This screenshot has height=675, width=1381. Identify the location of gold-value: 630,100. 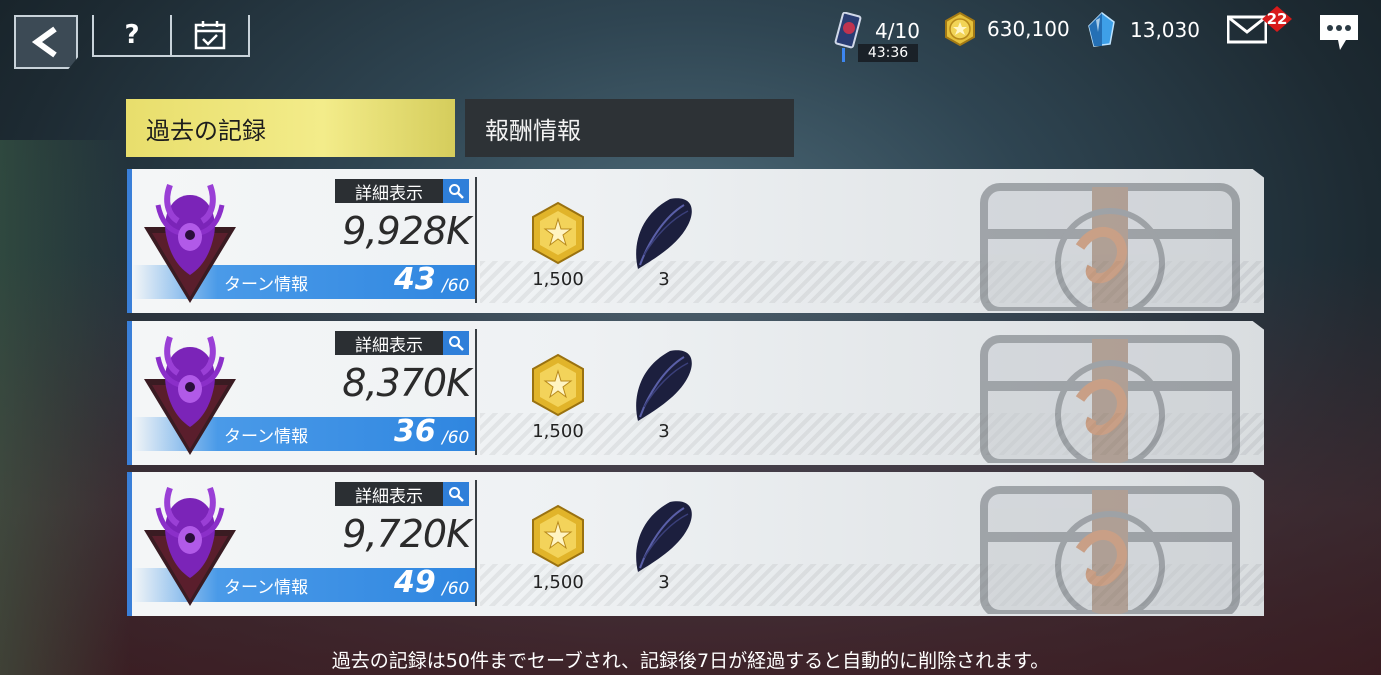
(1028, 29).